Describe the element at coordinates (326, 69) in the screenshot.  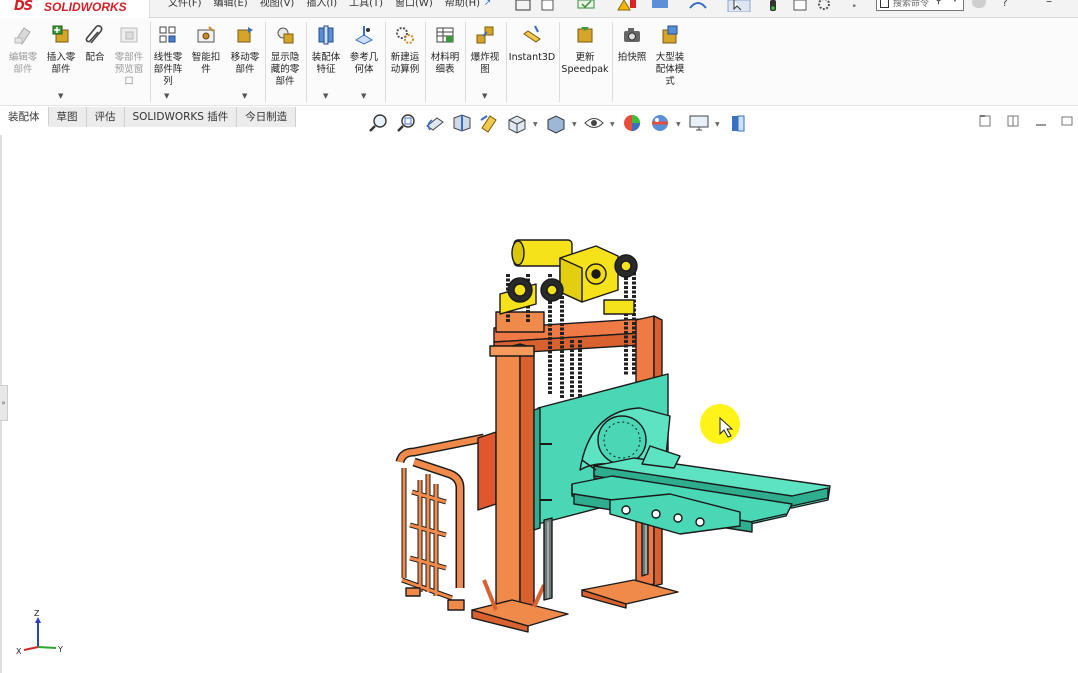
I see `assembly-features-label-2: 特征` at that location.